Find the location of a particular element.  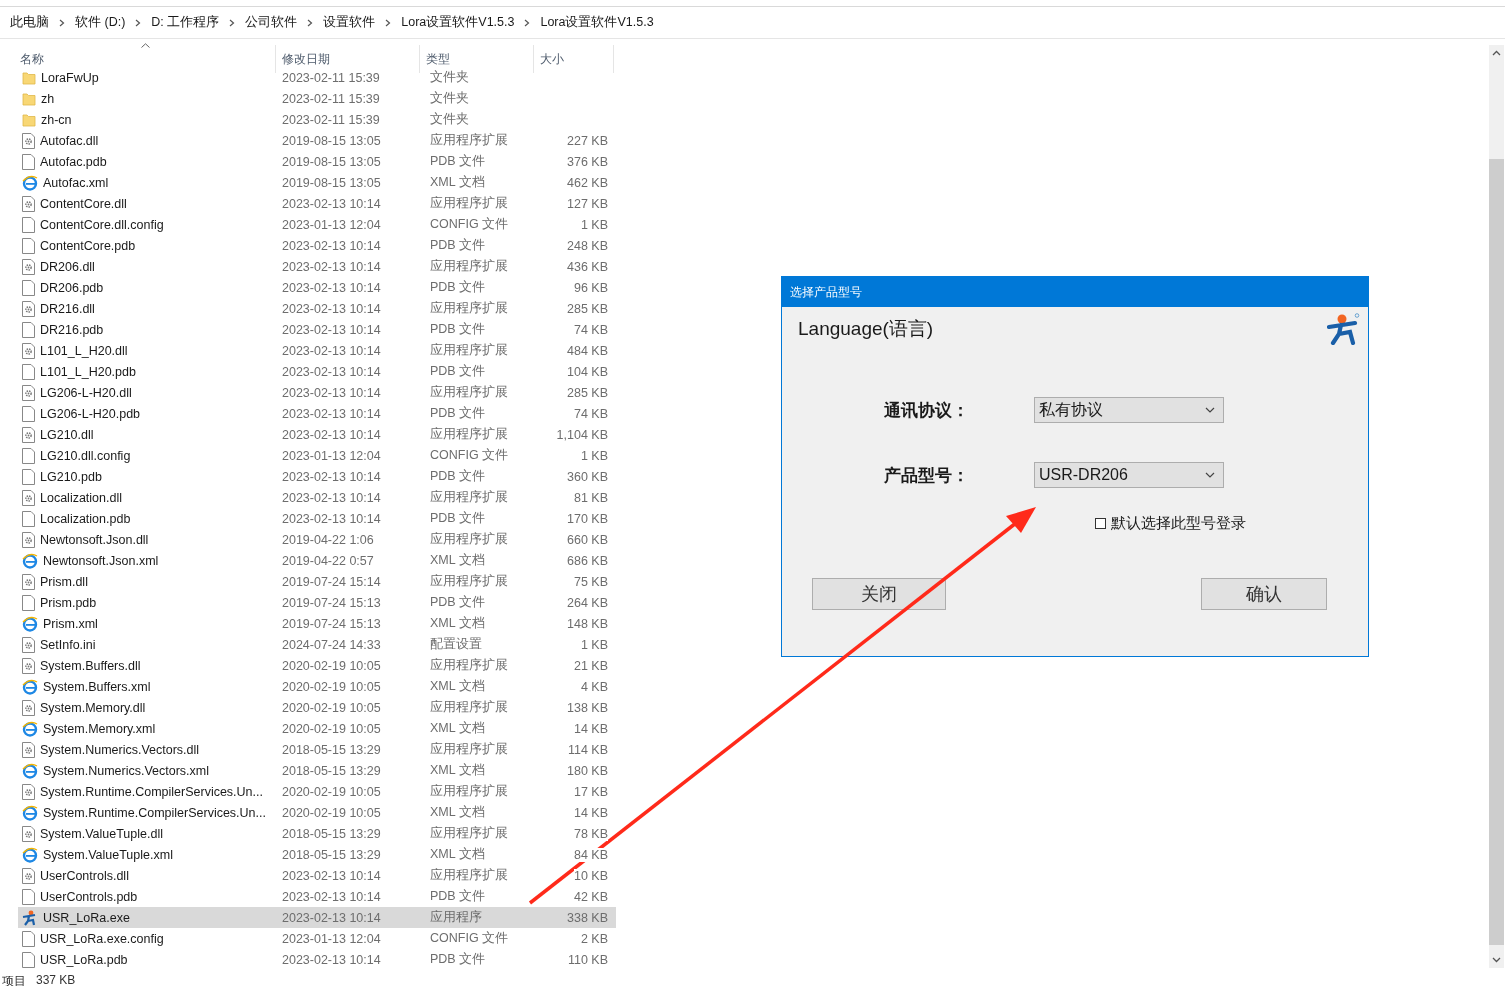

file-row: Prism.xml 2019-07-24 15:13 XML 文档 148 KB is located at coordinates (317, 623).